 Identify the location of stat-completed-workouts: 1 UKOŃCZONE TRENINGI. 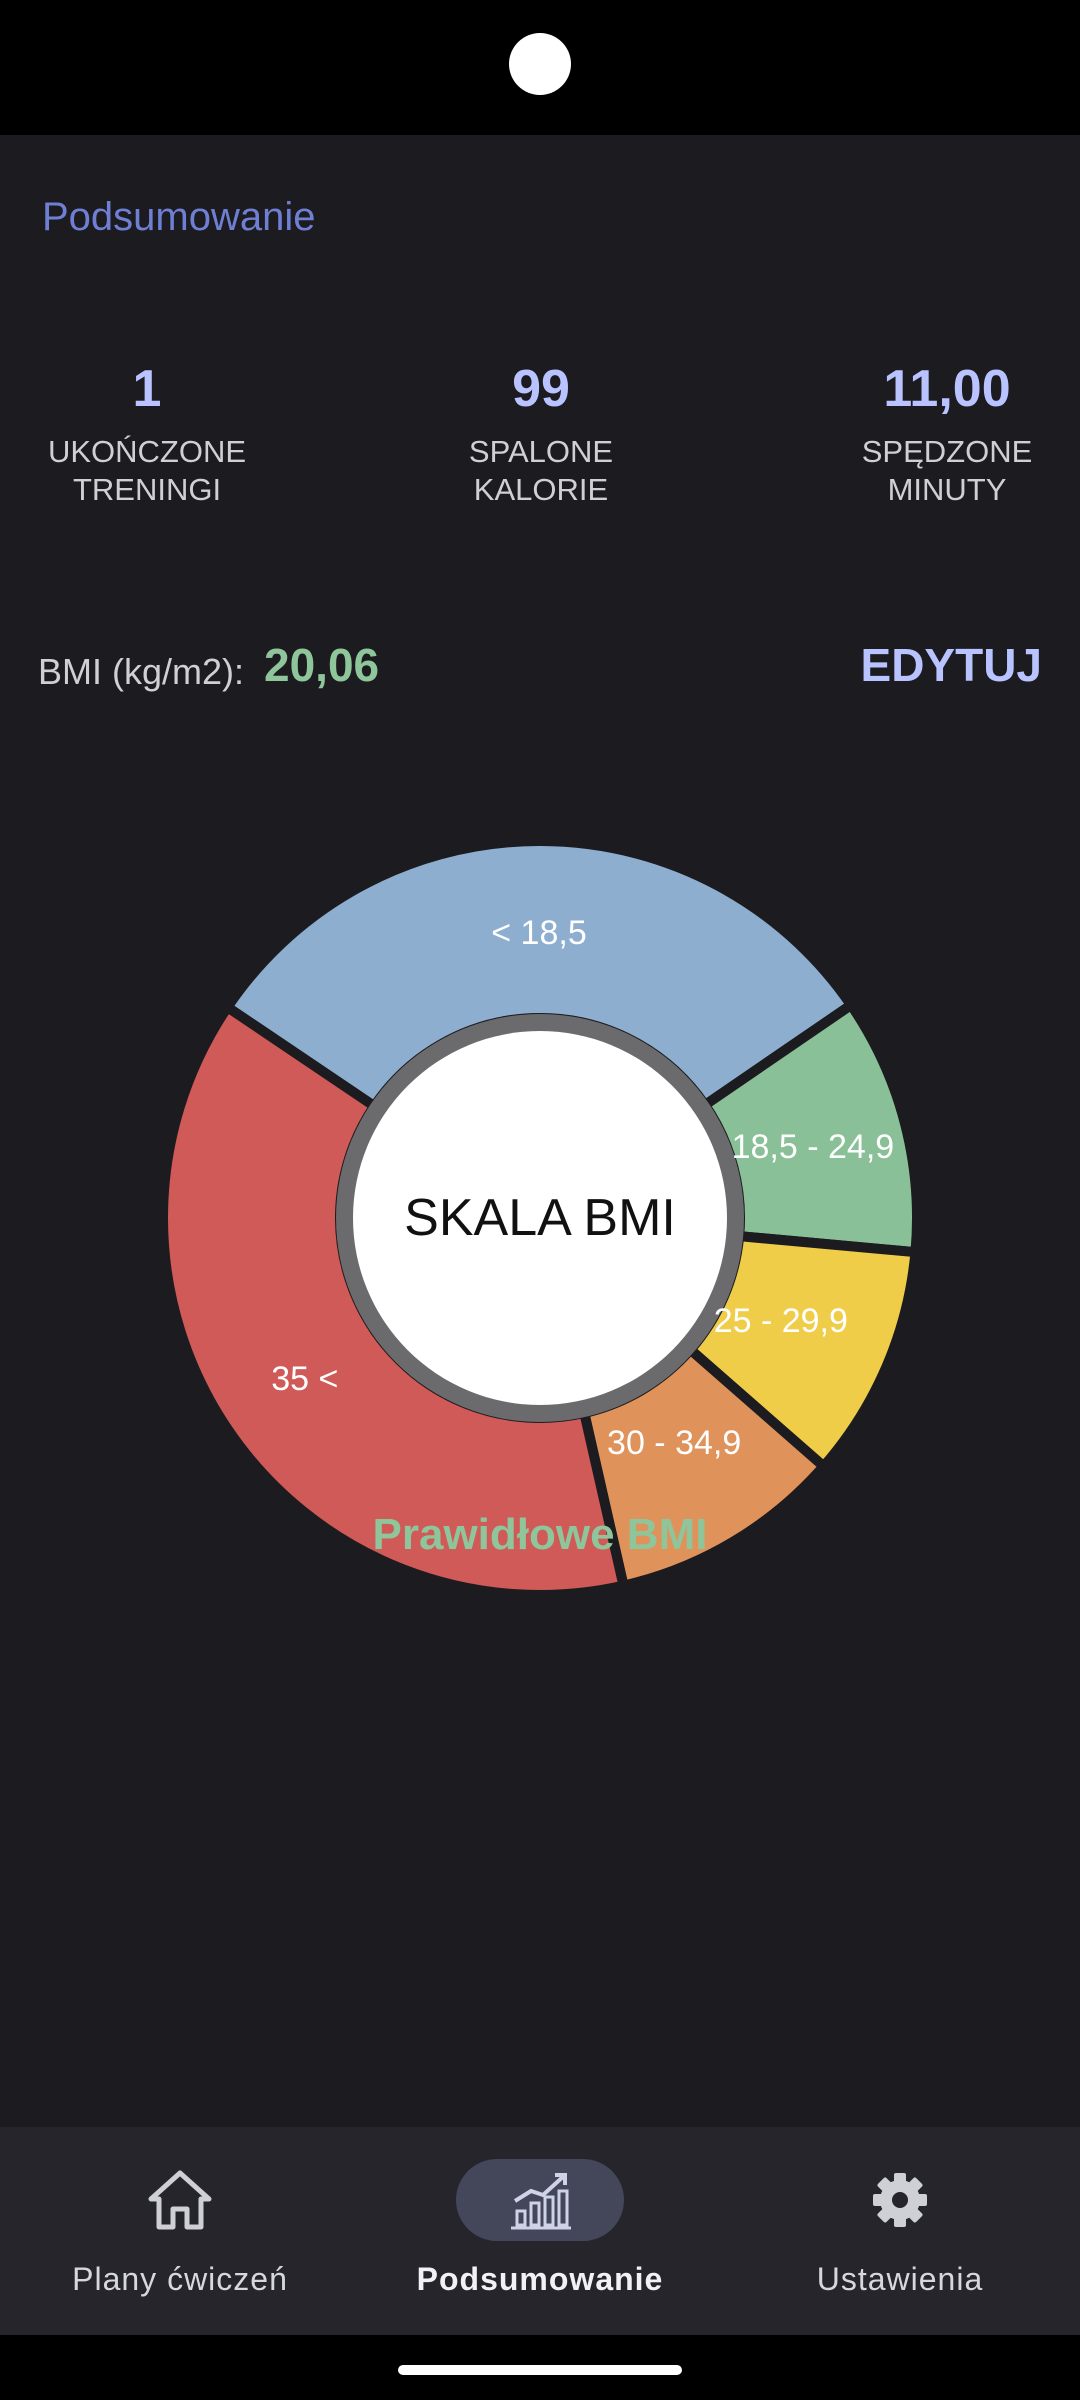
(148, 436).